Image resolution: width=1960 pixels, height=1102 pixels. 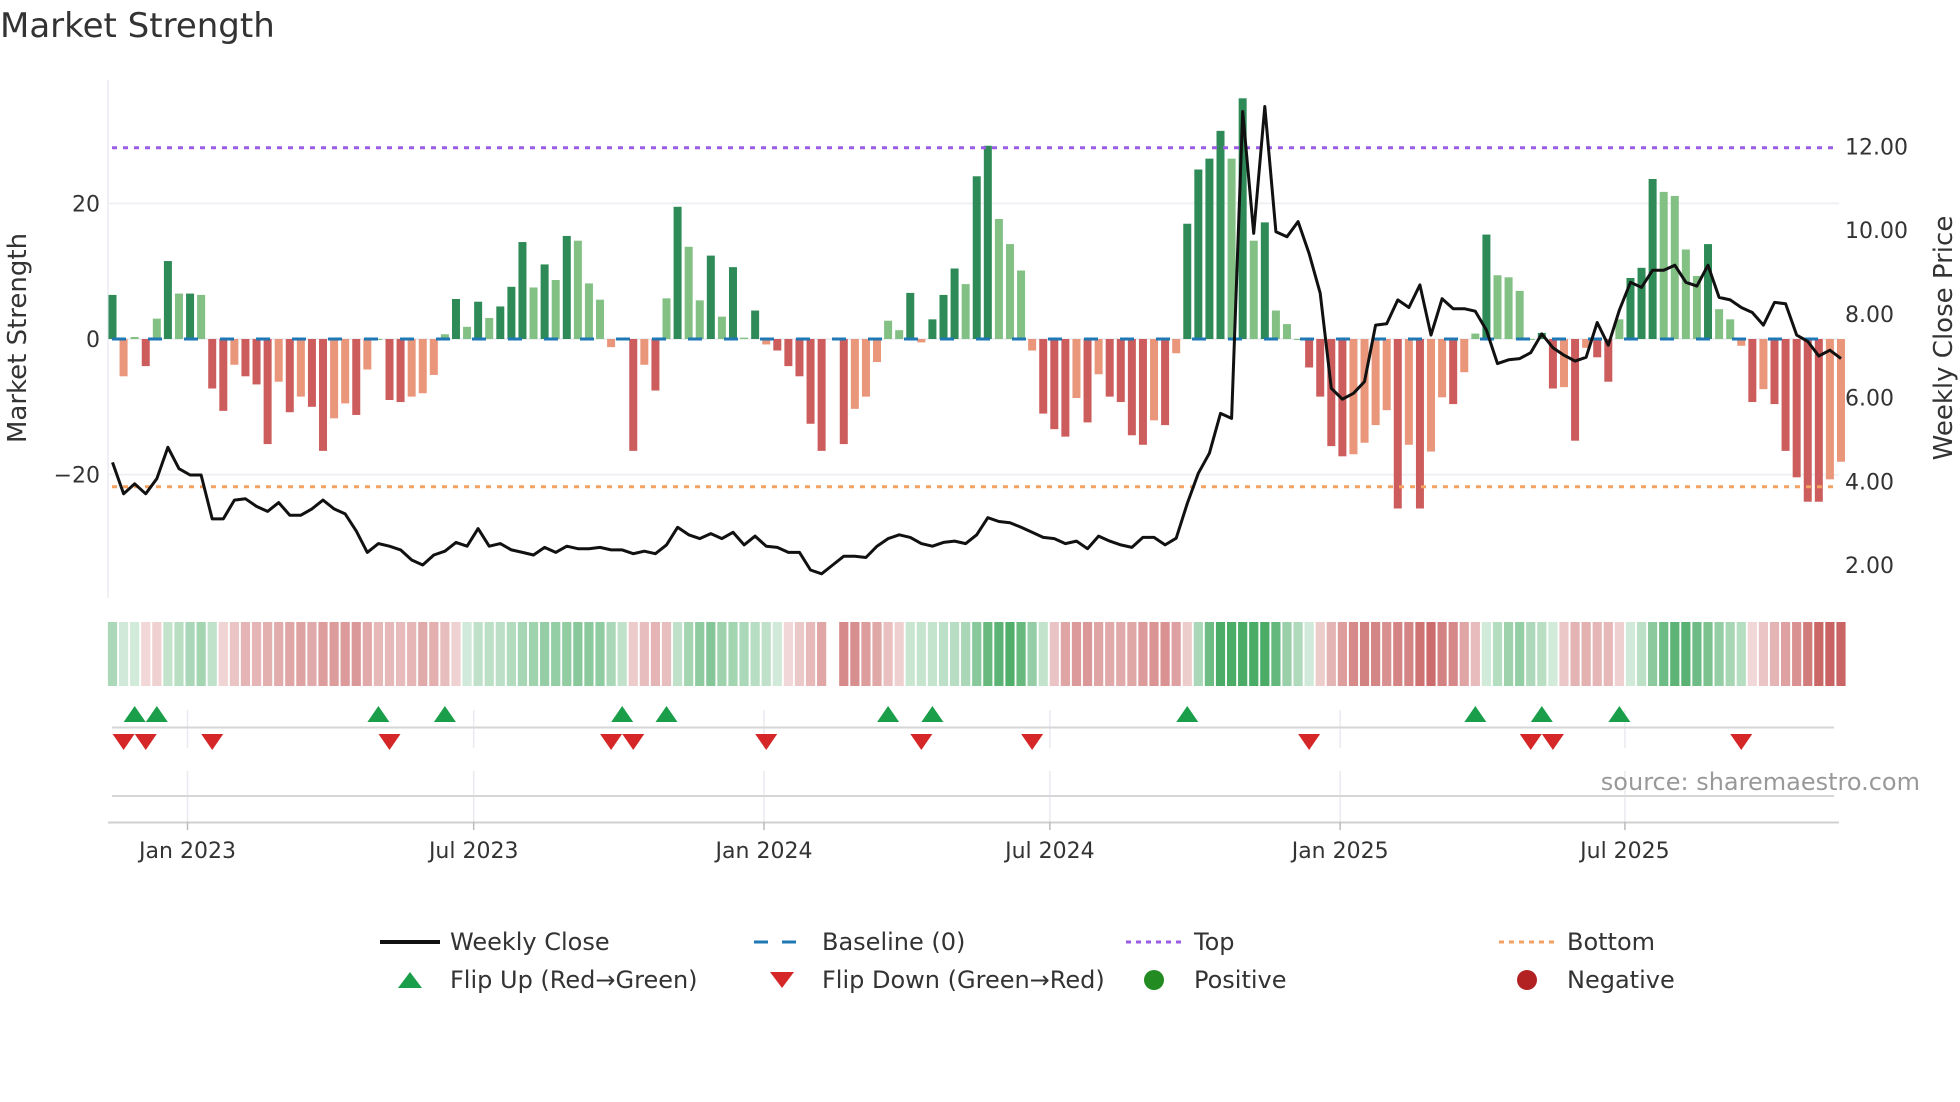 I want to click on y2-tick-label: 2.00, so click(x=1869, y=566).